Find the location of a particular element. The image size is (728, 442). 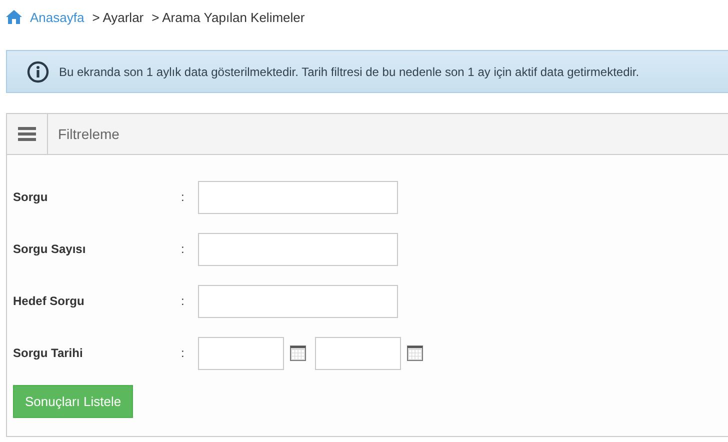

breadcrumb-item: > Arama Yapılan Kelimeler is located at coordinates (228, 17).